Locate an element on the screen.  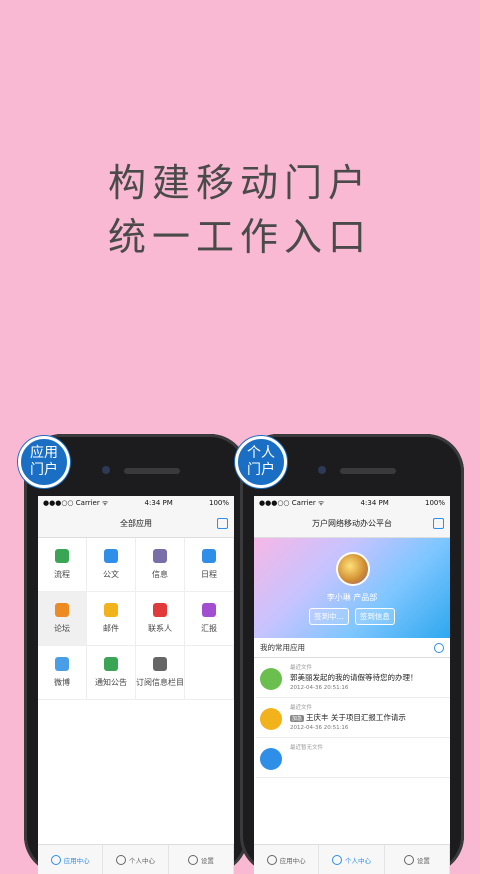
list-item: 最近文件 加急 王庆丰 关于项目汇报工作请示 2012-04-36 20:51:16 is located at coordinates (353, 719).